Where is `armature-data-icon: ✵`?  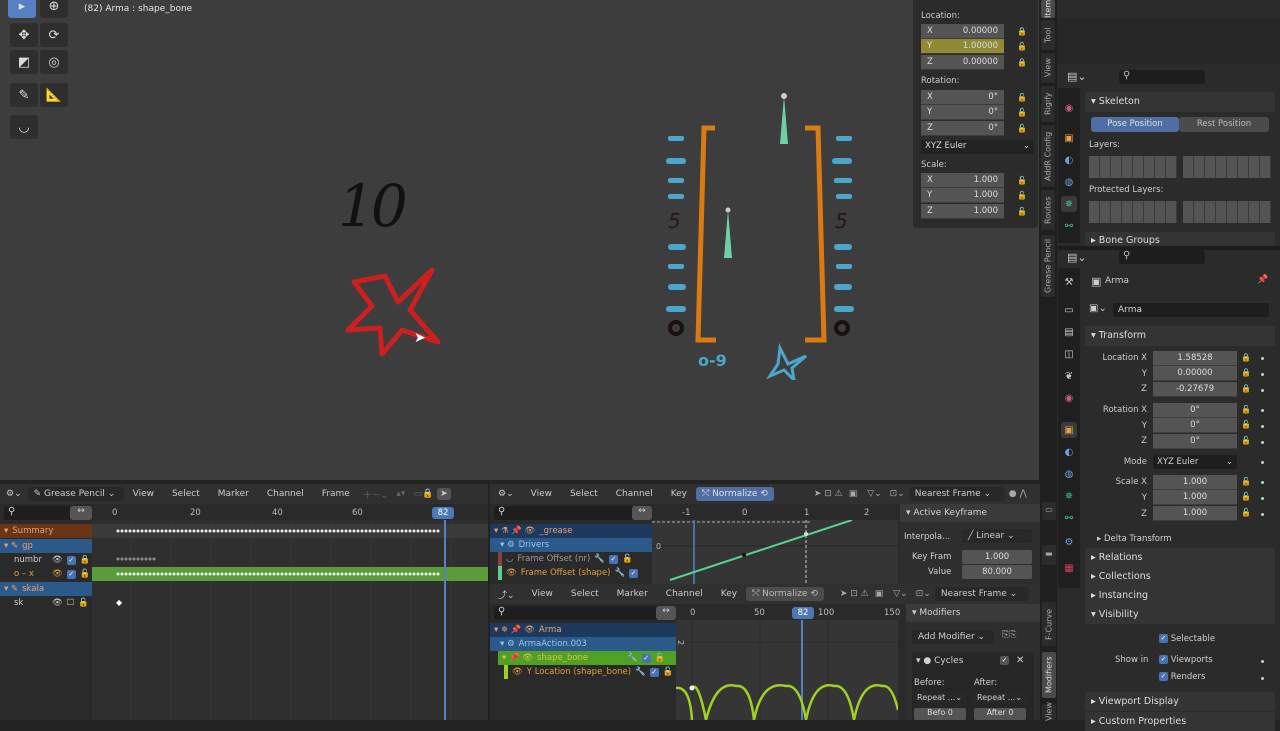
armature-data-icon: ✵ is located at coordinates (1069, 496).